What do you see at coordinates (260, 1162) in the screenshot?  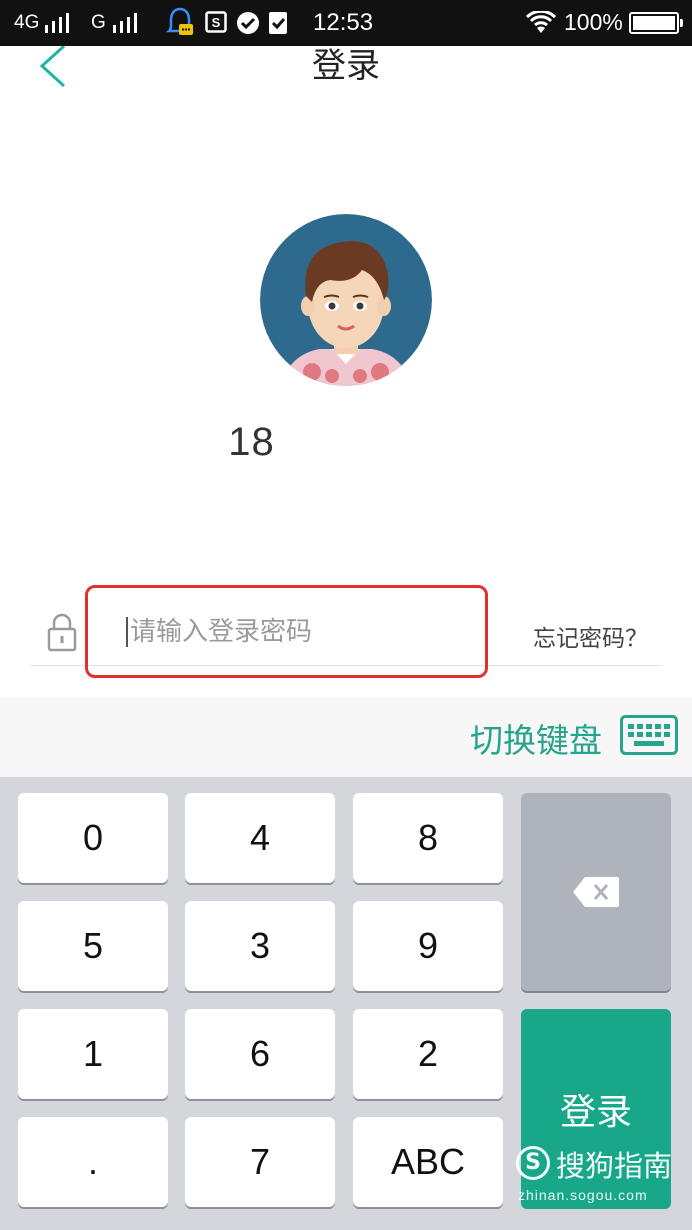 I see `key-7: 7` at bounding box center [260, 1162].